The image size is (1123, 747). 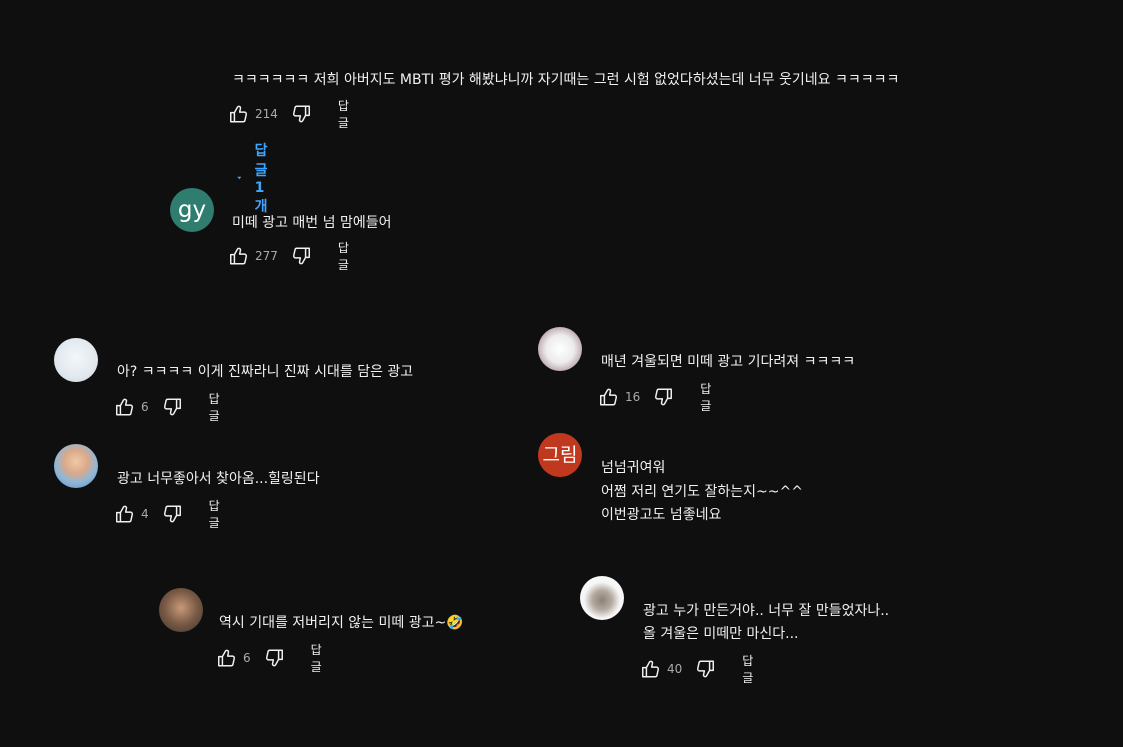 I want to click on like-count: 277, so click(x=266, y=256).